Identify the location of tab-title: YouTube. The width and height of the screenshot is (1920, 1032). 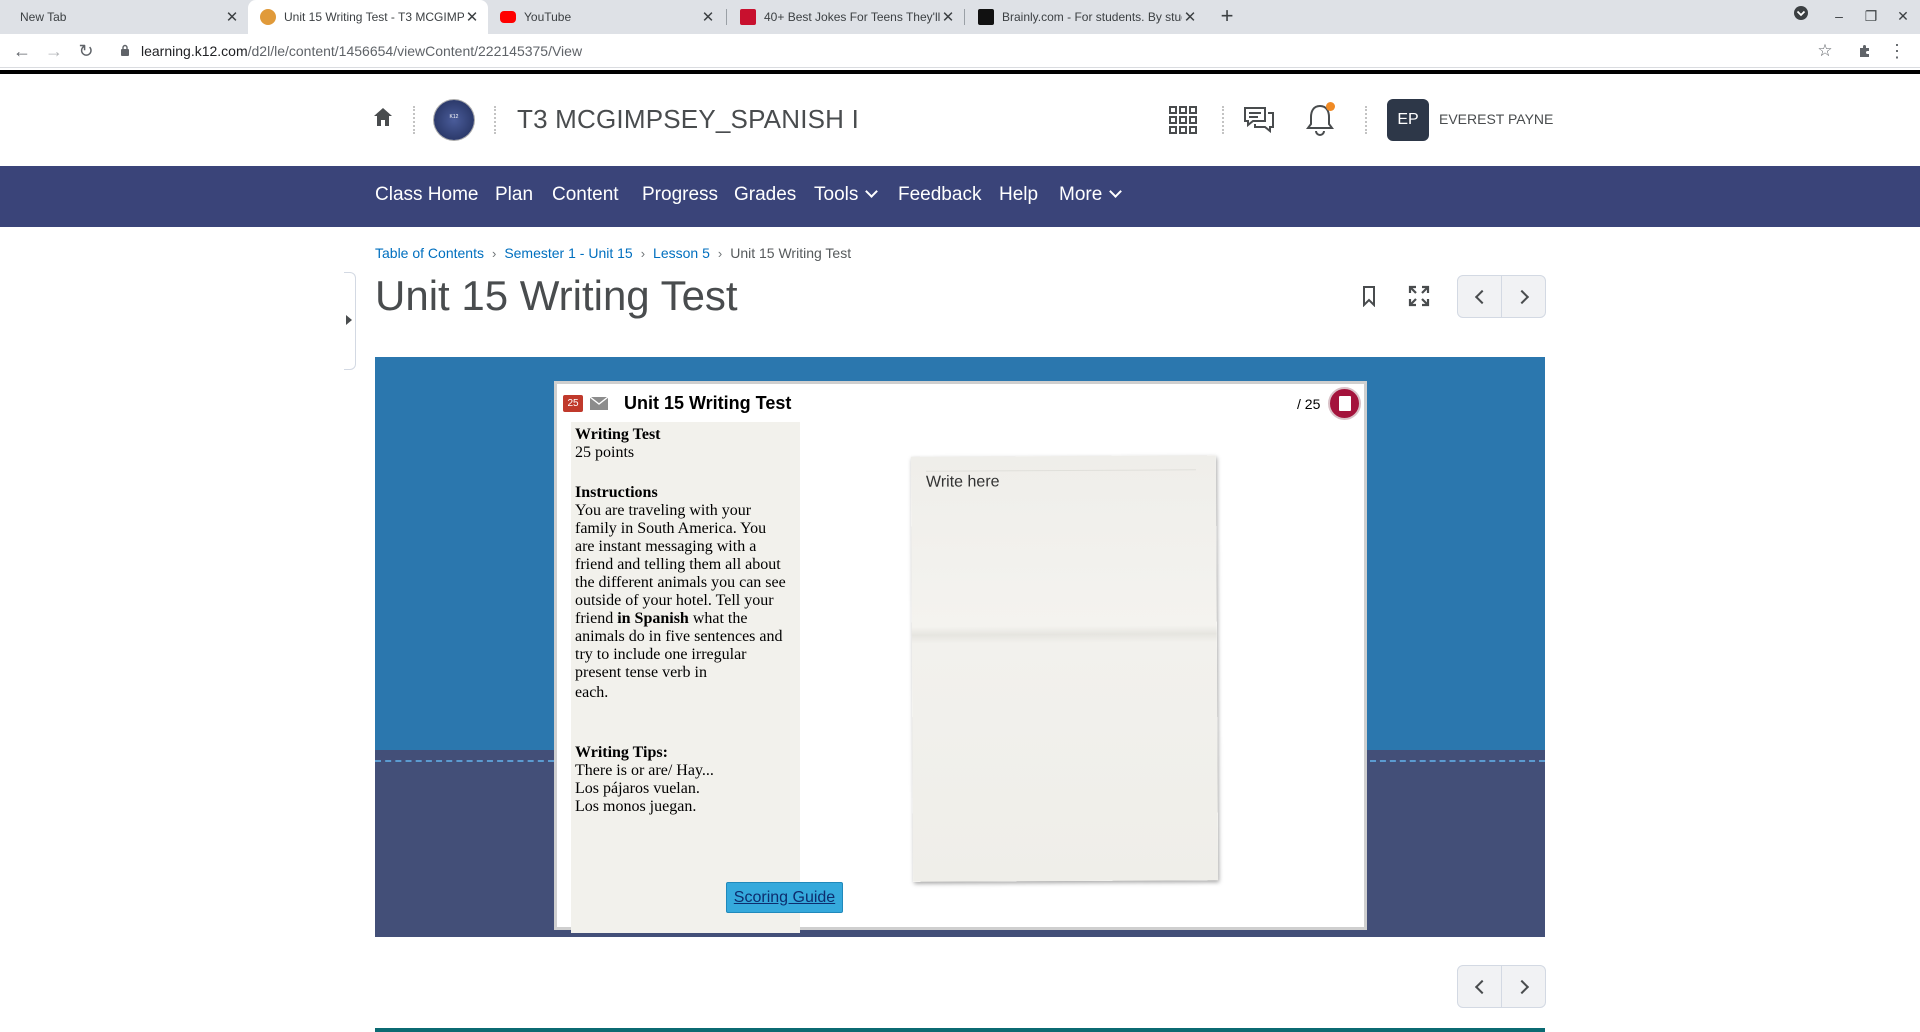
(548, 17).